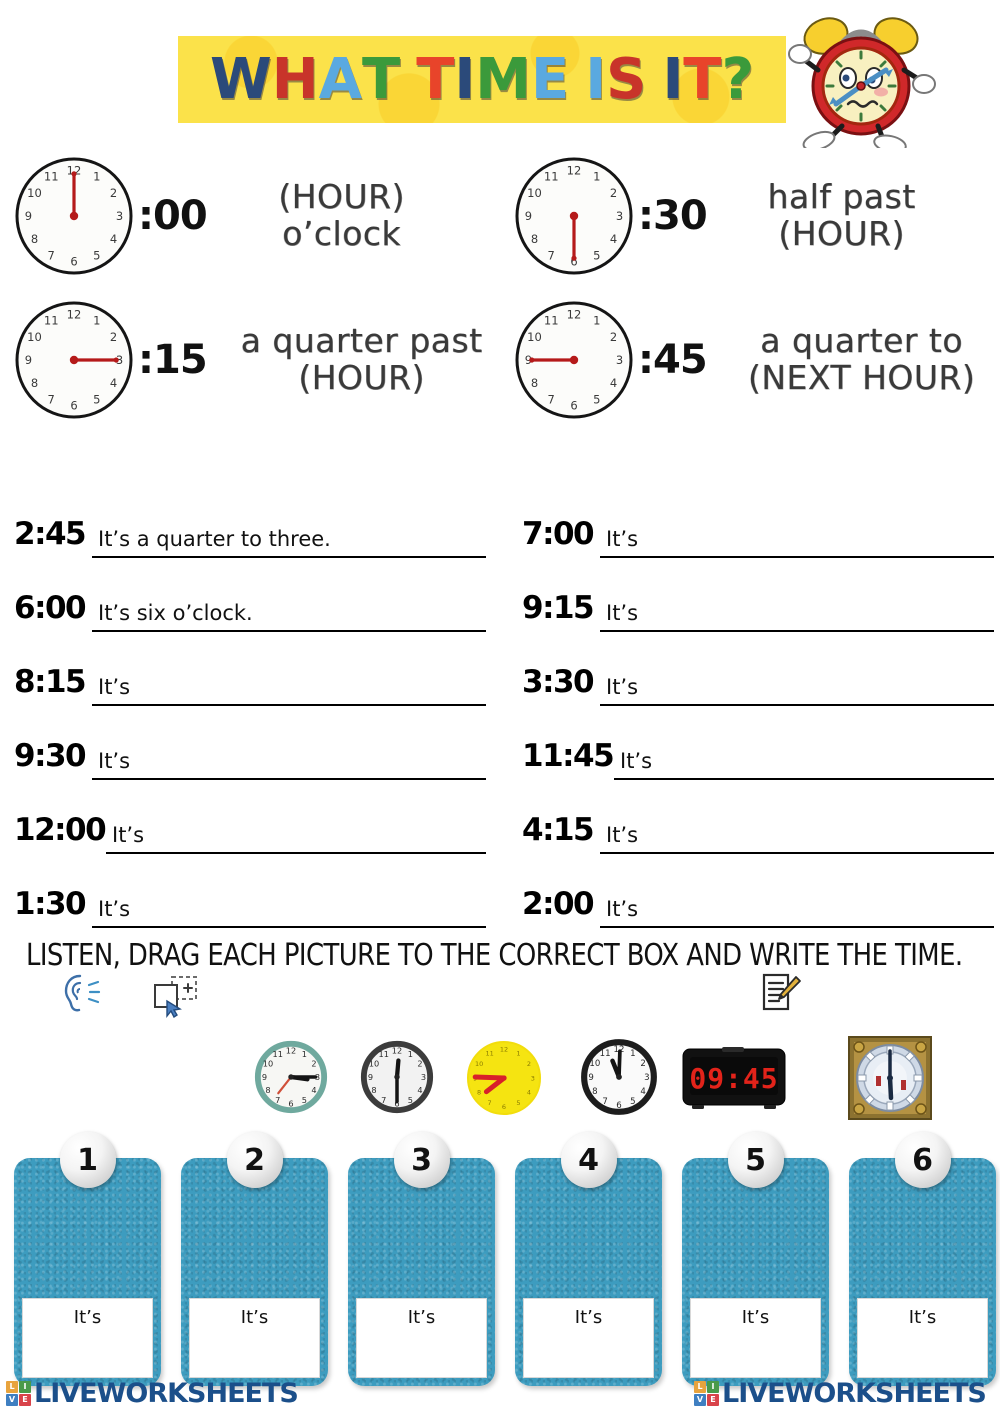 This screenshot has width=1000, height=1413. I want to click on svg-text: 2, so click(113, 193).